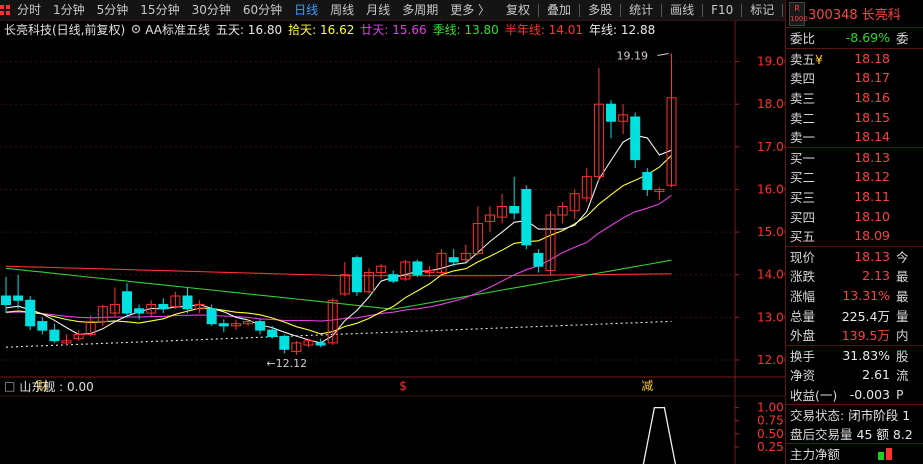 The height and width of the screenshot is (464, 923). I want to click on status-label-1: 盘后交易量, so click(821, 435).